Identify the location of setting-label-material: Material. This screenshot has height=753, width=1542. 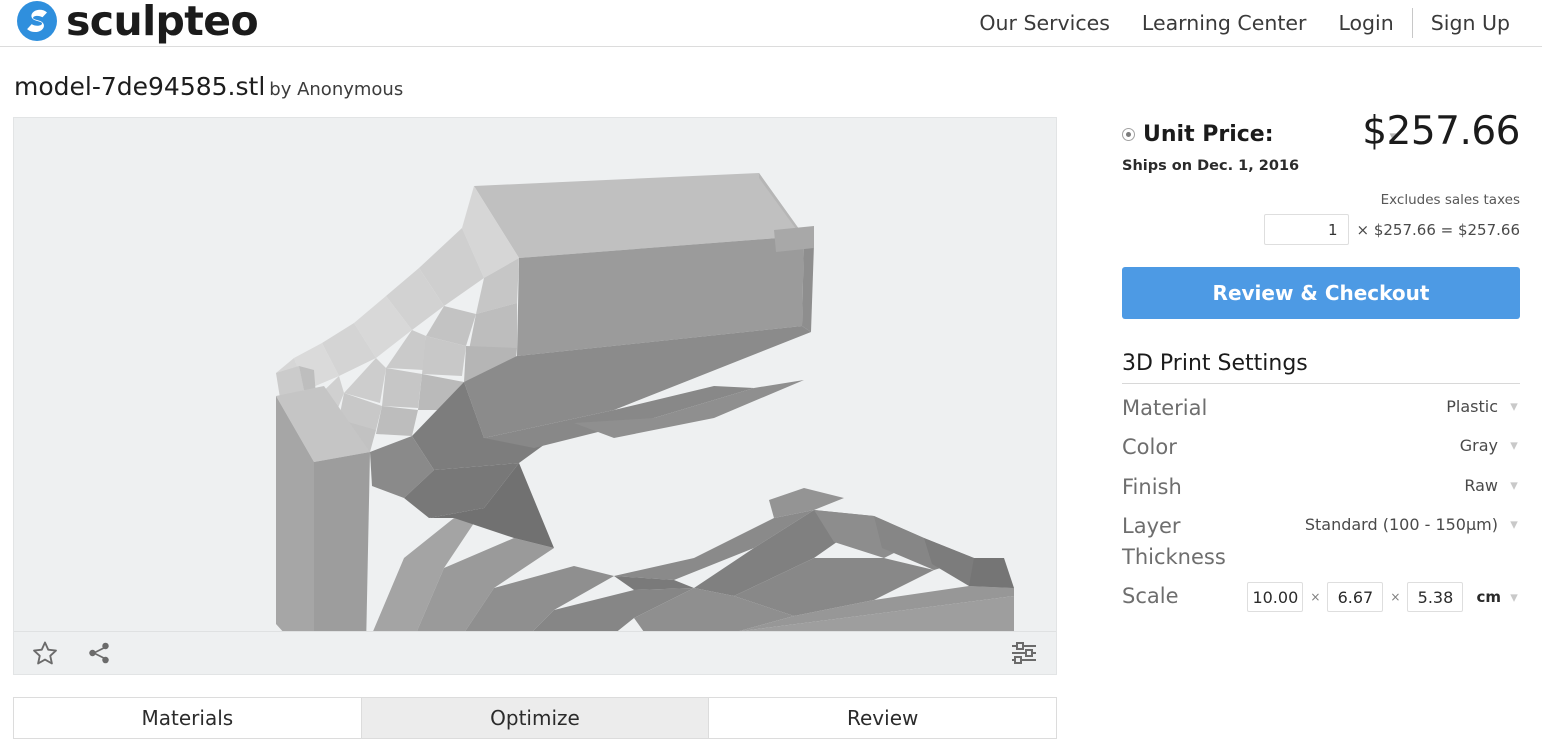
(1165, 408).